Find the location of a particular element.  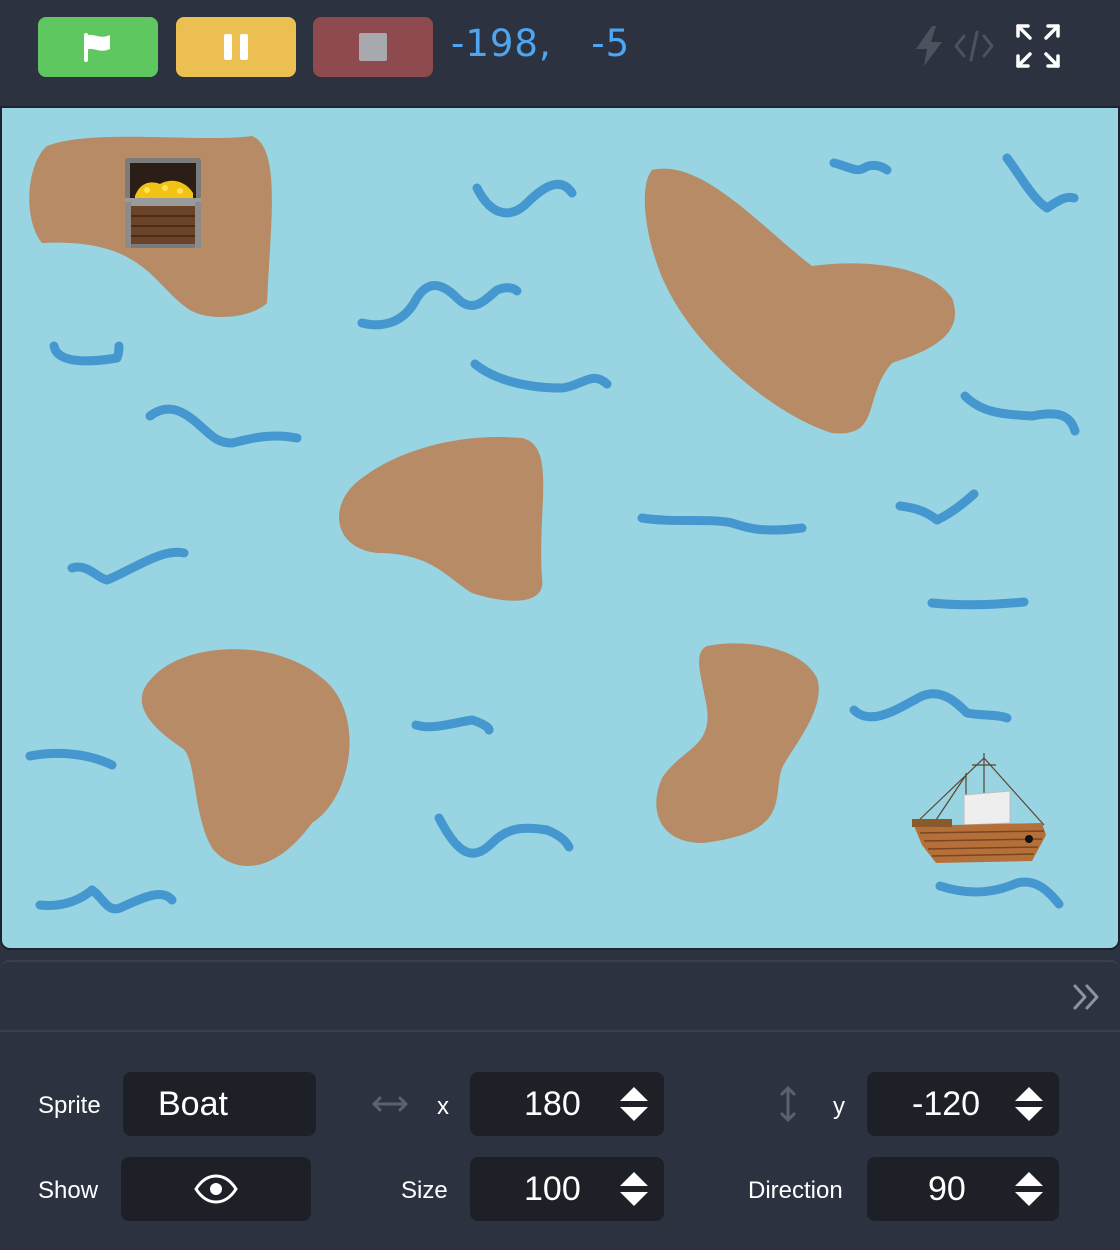

fullscreen-icon is located at coordinates (1038, 46).